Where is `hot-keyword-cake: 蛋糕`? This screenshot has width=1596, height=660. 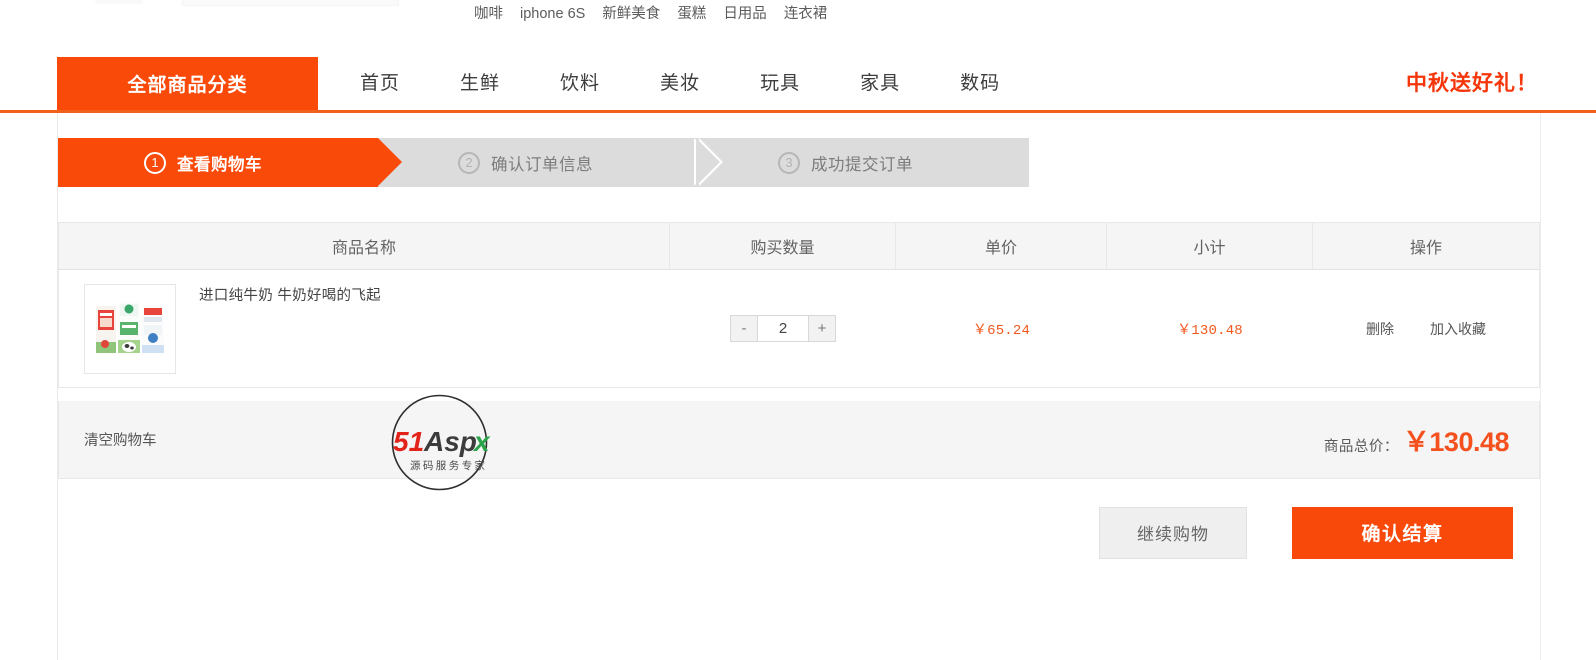
hot-keyword-cake: 蛋糕 is located at coordinates (691, 12).